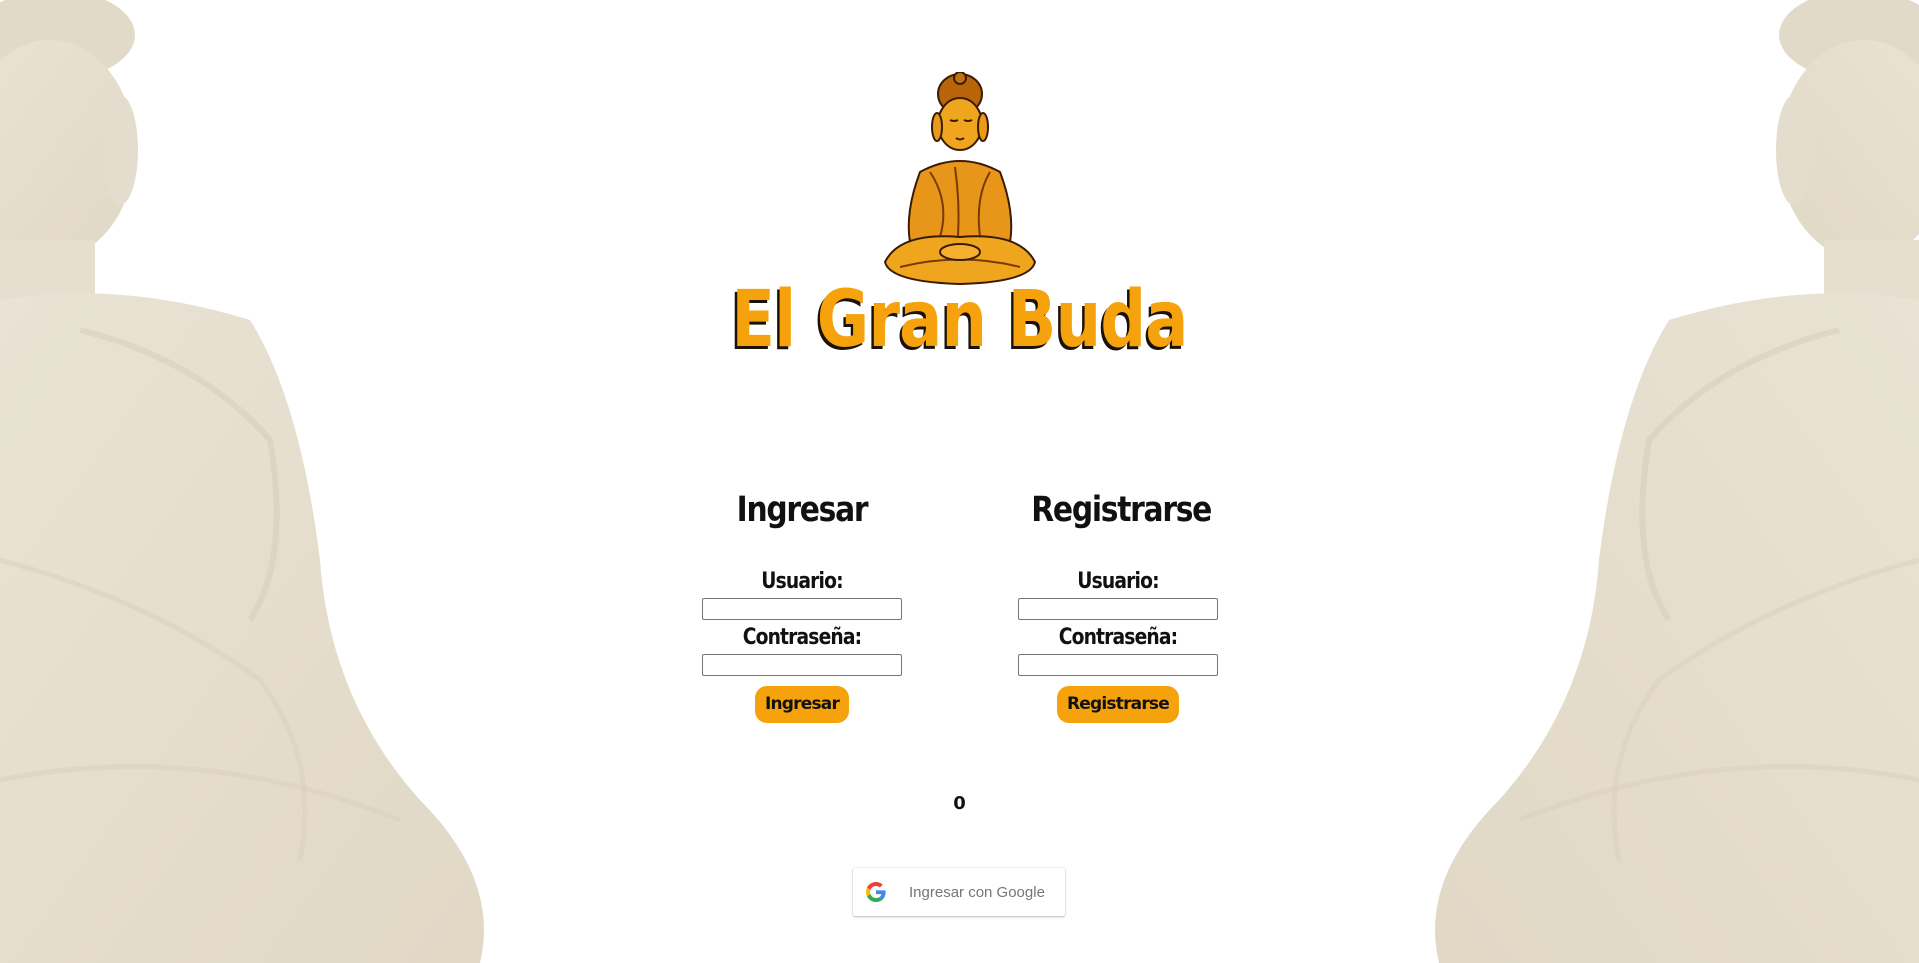 This screenshot has height=963, width=1919. I want to click on register-form: Registrarse Usuario: Contraseña, so click(1118, 606).